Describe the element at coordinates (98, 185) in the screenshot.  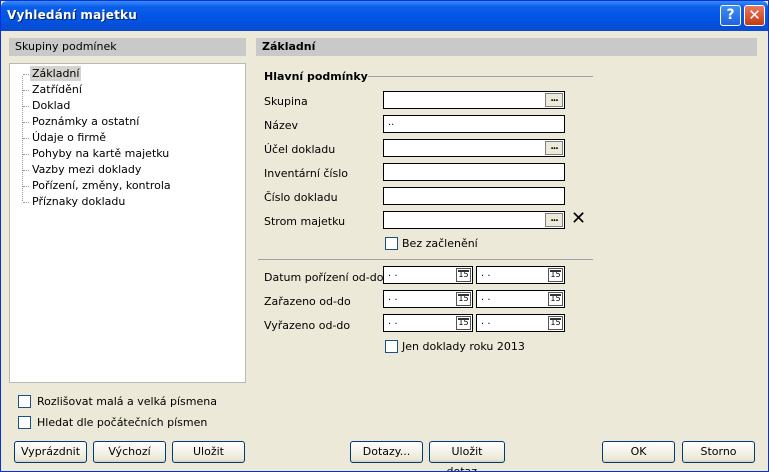
I see `tree-item-porizeni: Pořízení, změny, kontrola` at that location.